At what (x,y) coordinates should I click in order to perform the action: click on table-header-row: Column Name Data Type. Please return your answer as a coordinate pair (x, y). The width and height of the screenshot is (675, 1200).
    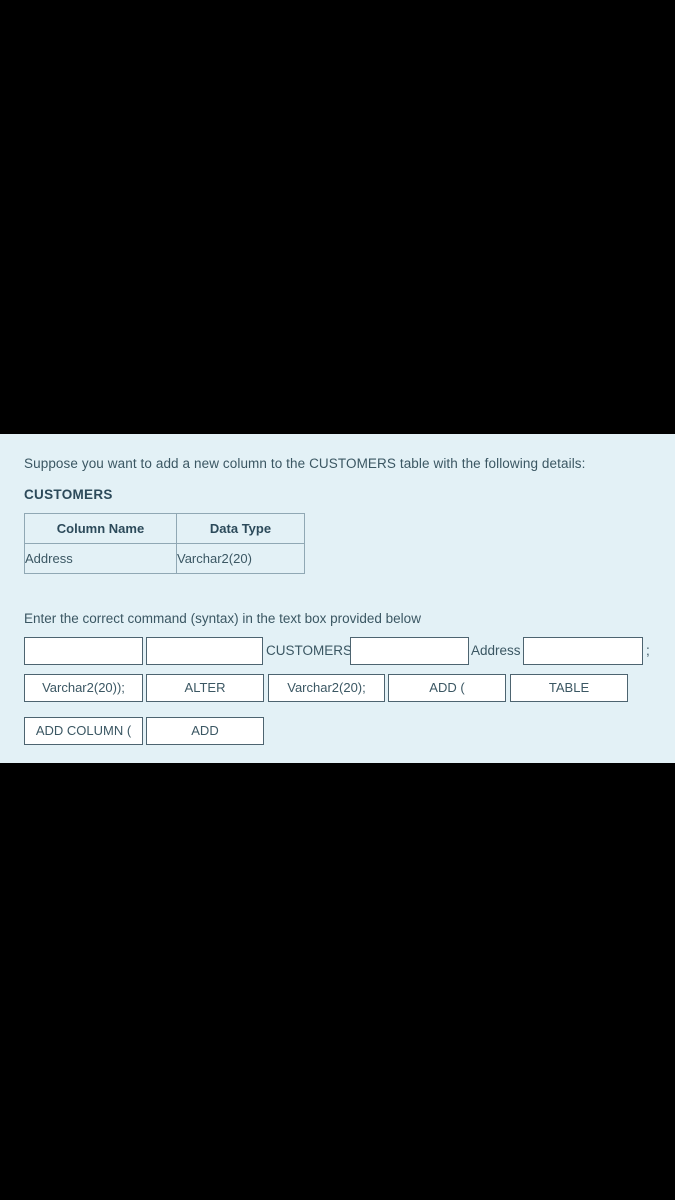
    Looking at the image, I should click on (164, 528).